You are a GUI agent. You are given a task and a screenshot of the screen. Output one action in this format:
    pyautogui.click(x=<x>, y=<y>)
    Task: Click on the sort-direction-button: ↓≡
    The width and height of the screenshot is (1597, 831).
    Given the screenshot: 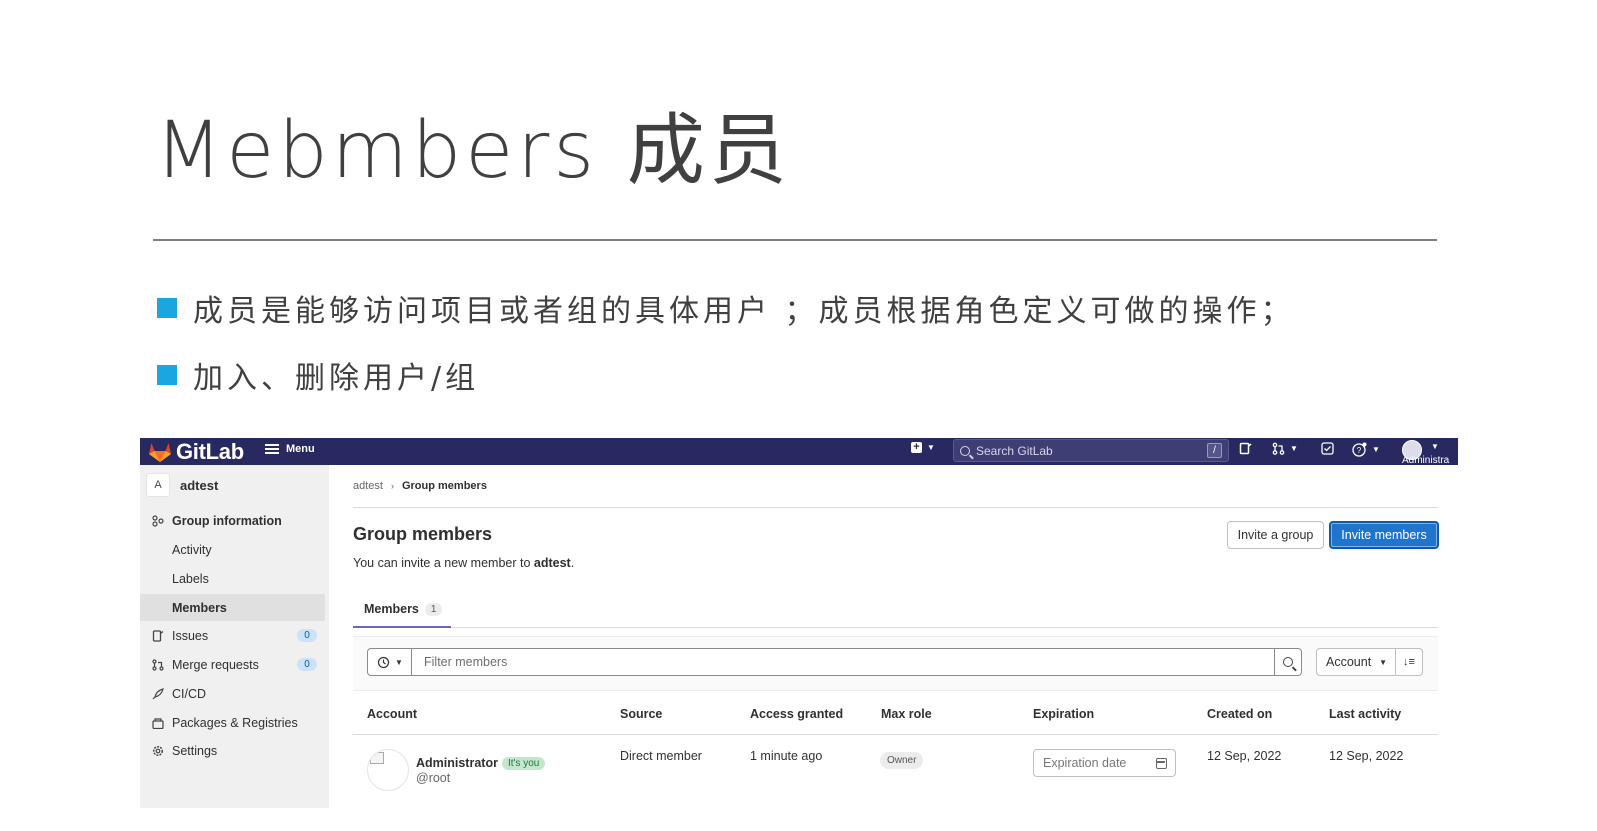 What is the action you would take?
    pyautogui.click(x=1409, y=662)
    